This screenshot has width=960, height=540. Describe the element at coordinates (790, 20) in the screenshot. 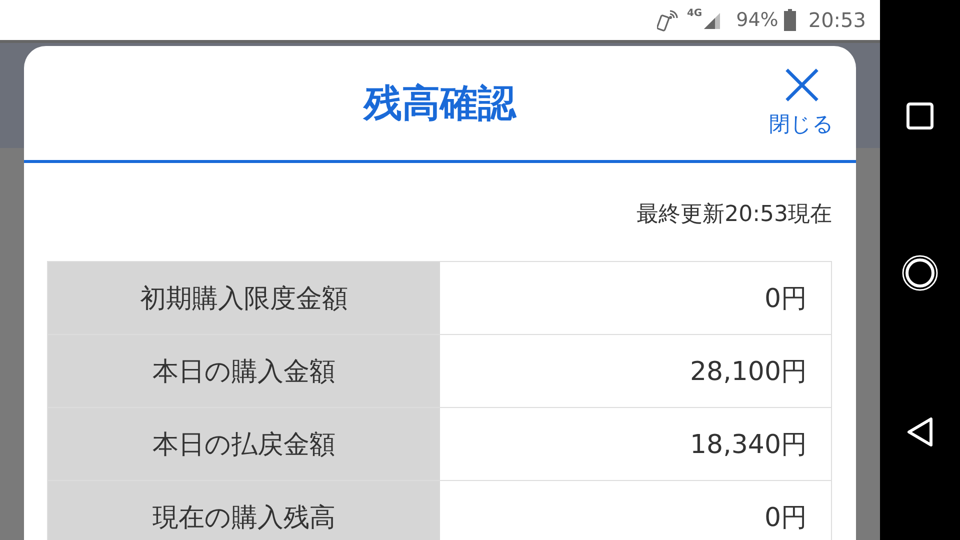

I see `battery-icon` at that location.